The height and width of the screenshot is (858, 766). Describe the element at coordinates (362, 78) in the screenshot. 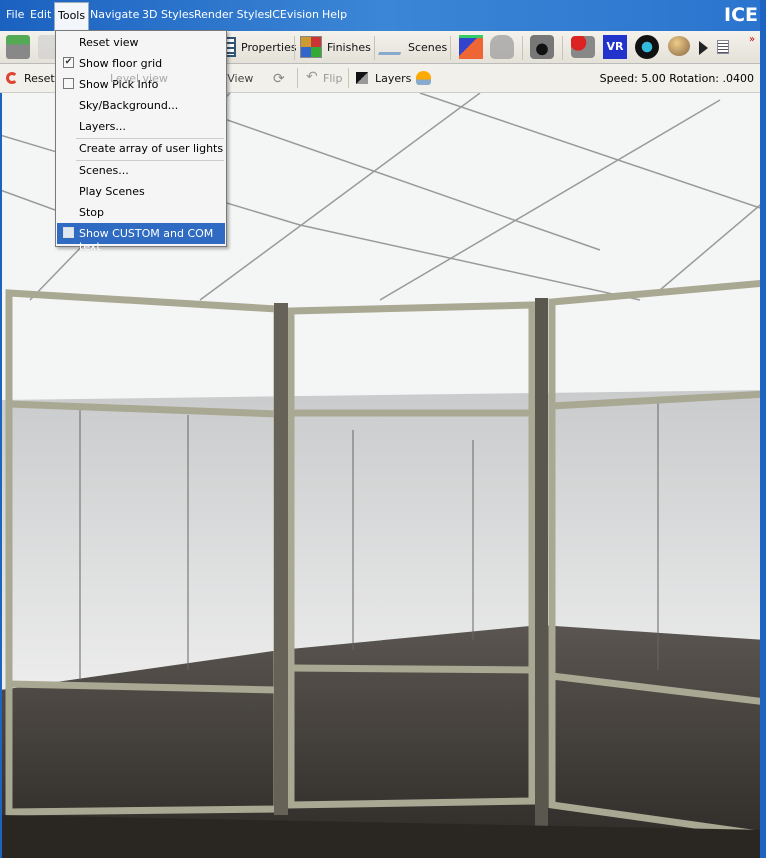

I see `layers-icon` at that location.